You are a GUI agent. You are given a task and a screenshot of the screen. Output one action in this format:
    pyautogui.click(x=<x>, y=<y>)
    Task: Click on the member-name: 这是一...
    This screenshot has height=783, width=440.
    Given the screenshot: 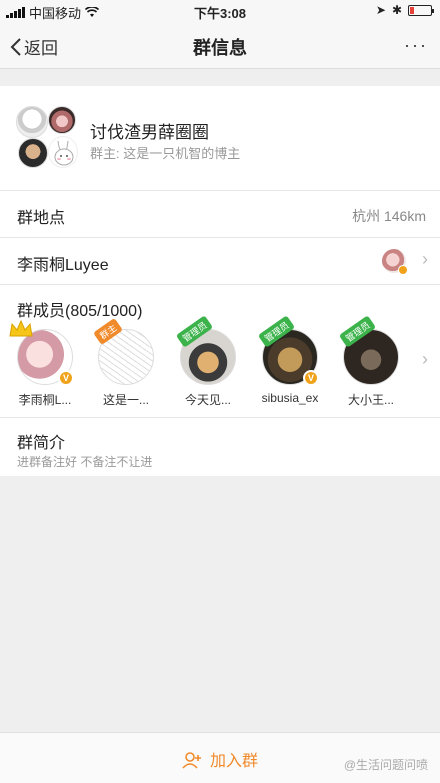 What is the action you would take?
    pyautogui.click(x=125, y=400)
    